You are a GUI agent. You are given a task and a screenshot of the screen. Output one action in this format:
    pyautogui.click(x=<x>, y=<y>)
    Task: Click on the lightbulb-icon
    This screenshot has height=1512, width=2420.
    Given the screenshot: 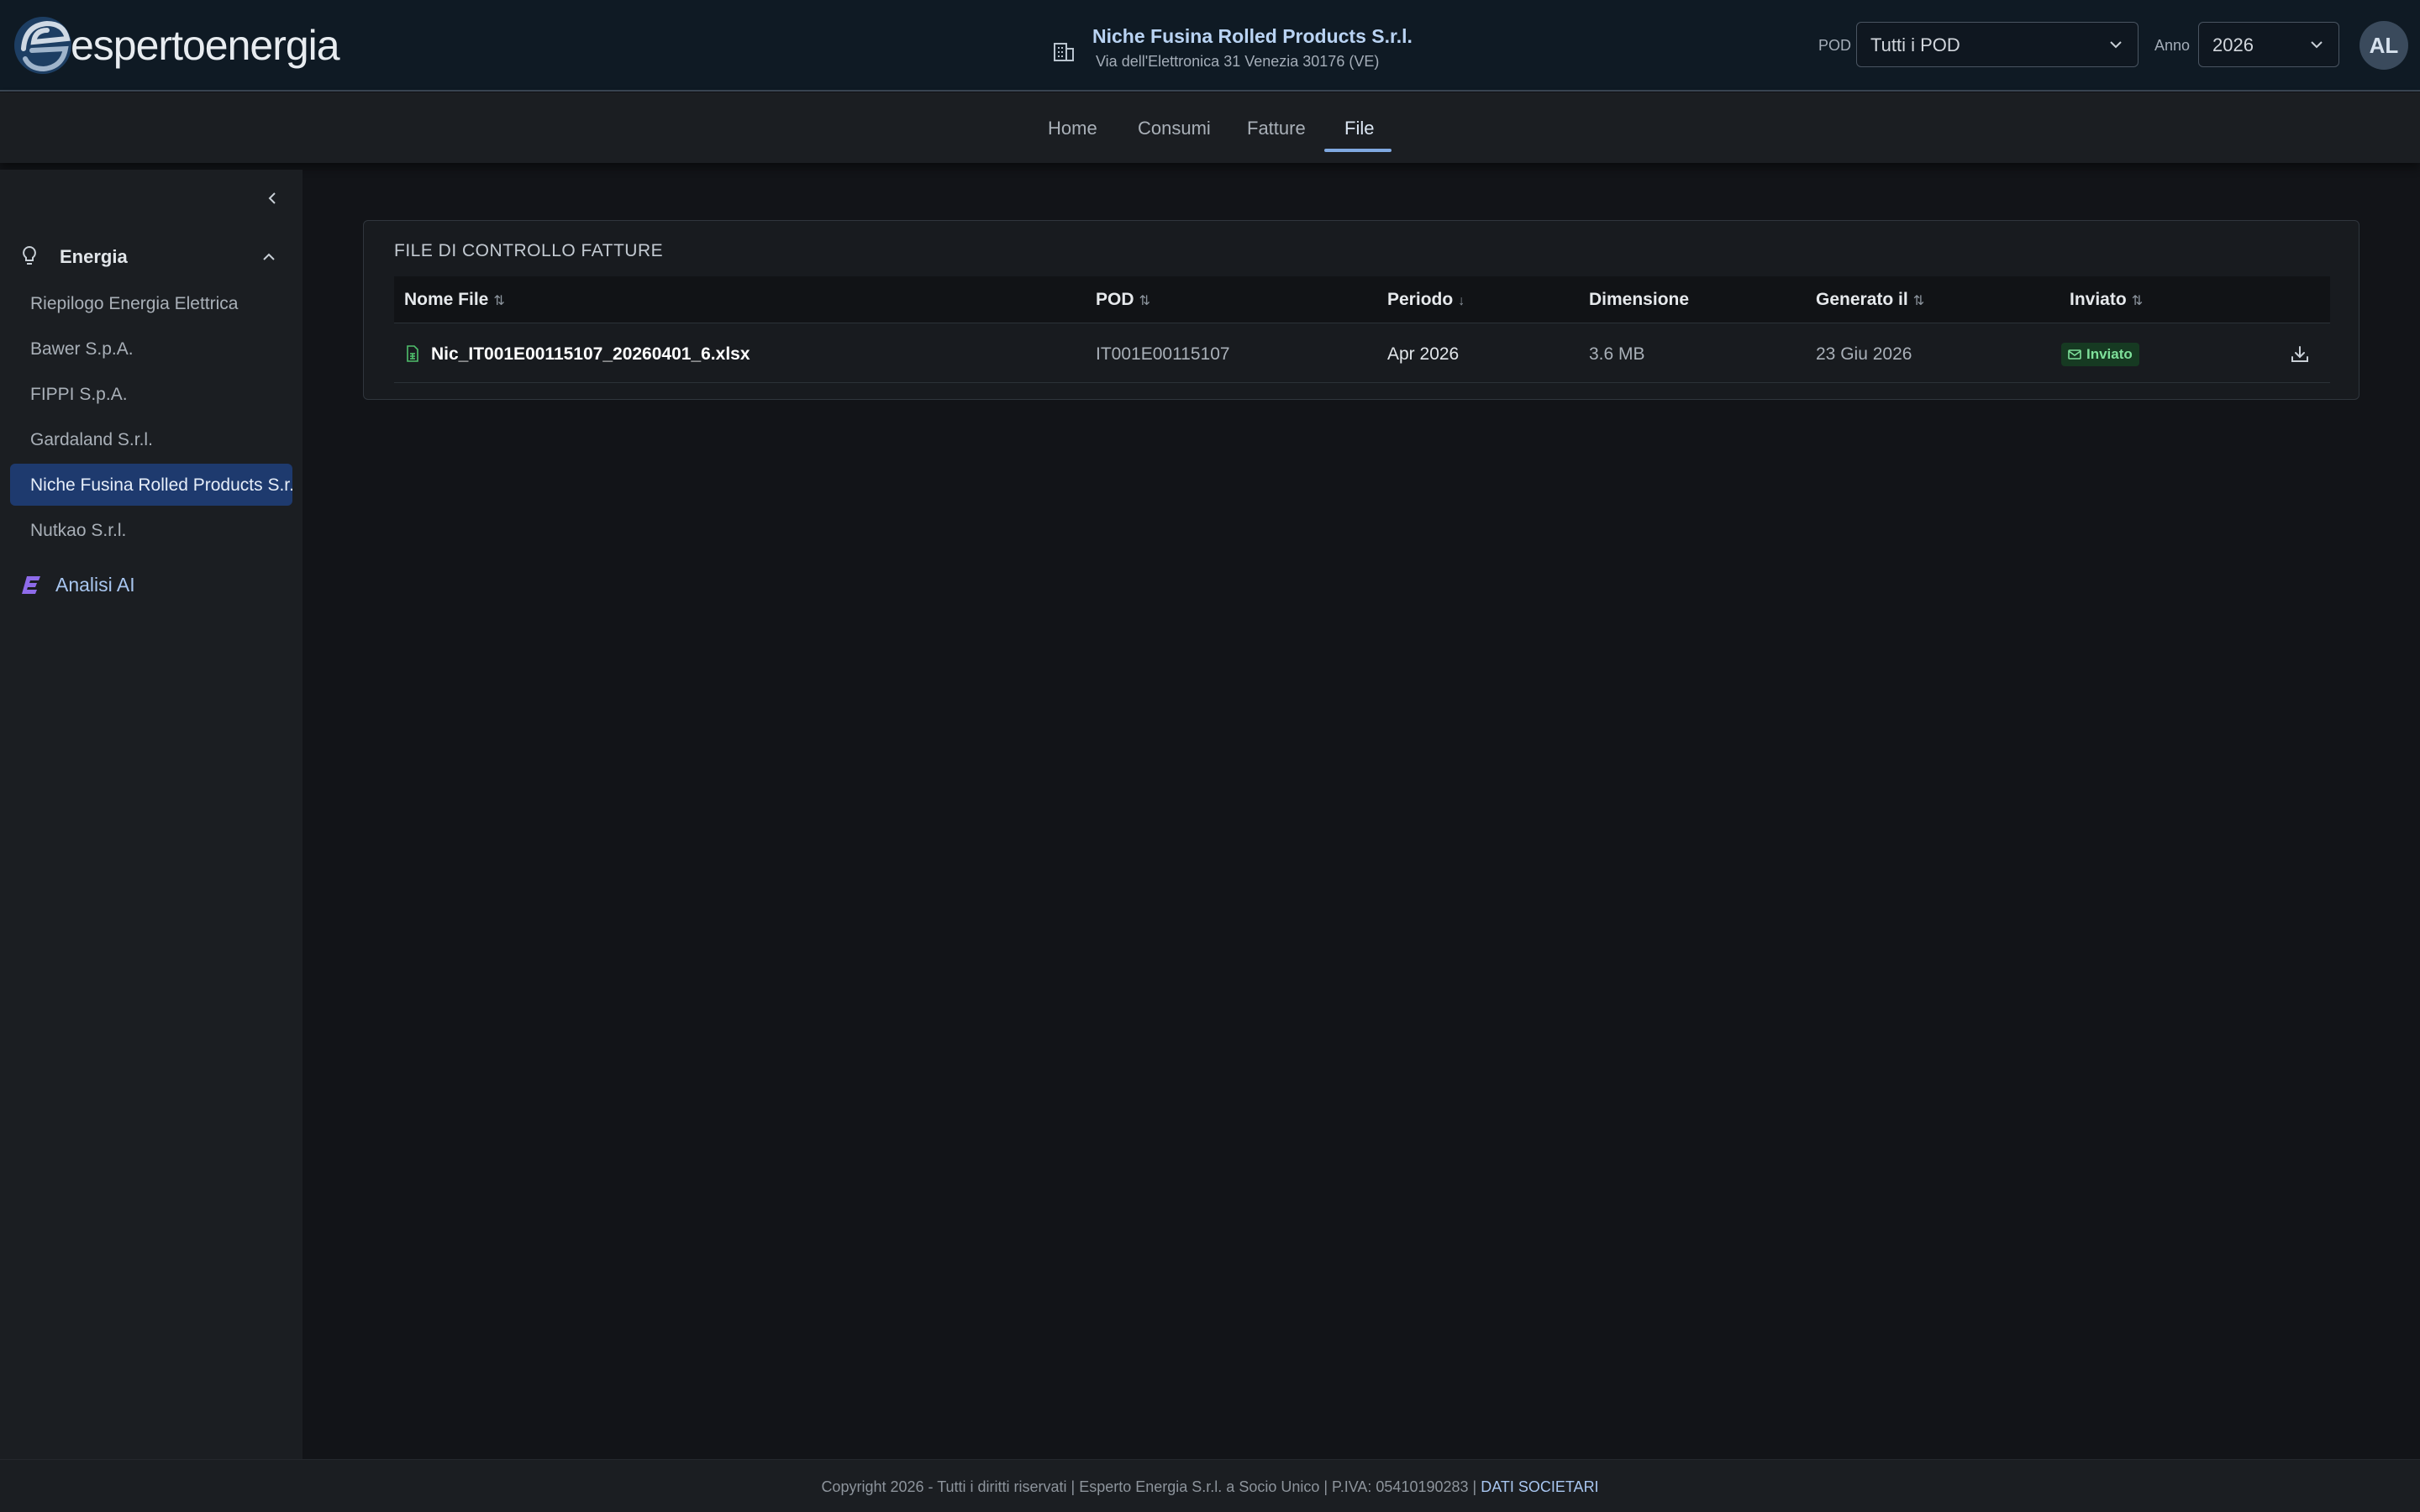 What is the action you would take?
    pyautogui.click(x=29, y=255)
    